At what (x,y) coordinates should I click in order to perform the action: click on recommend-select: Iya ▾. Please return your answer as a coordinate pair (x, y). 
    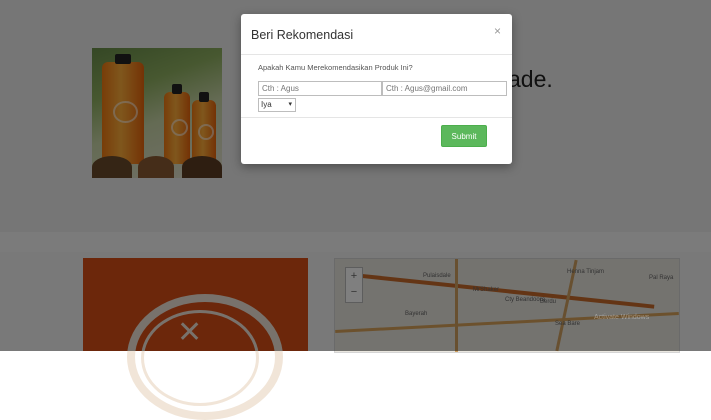
    Looking at the image, I should click on (277, 105).